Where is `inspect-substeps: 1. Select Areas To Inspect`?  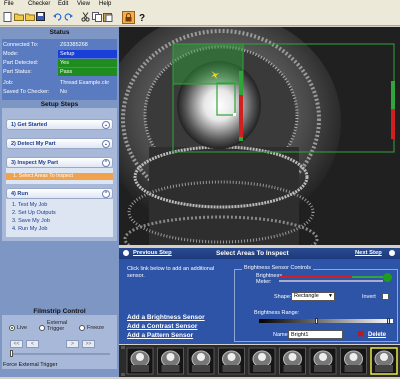
inspect-substeps: 1. Select Areas To Inspect is located at coordinates (59, 176).